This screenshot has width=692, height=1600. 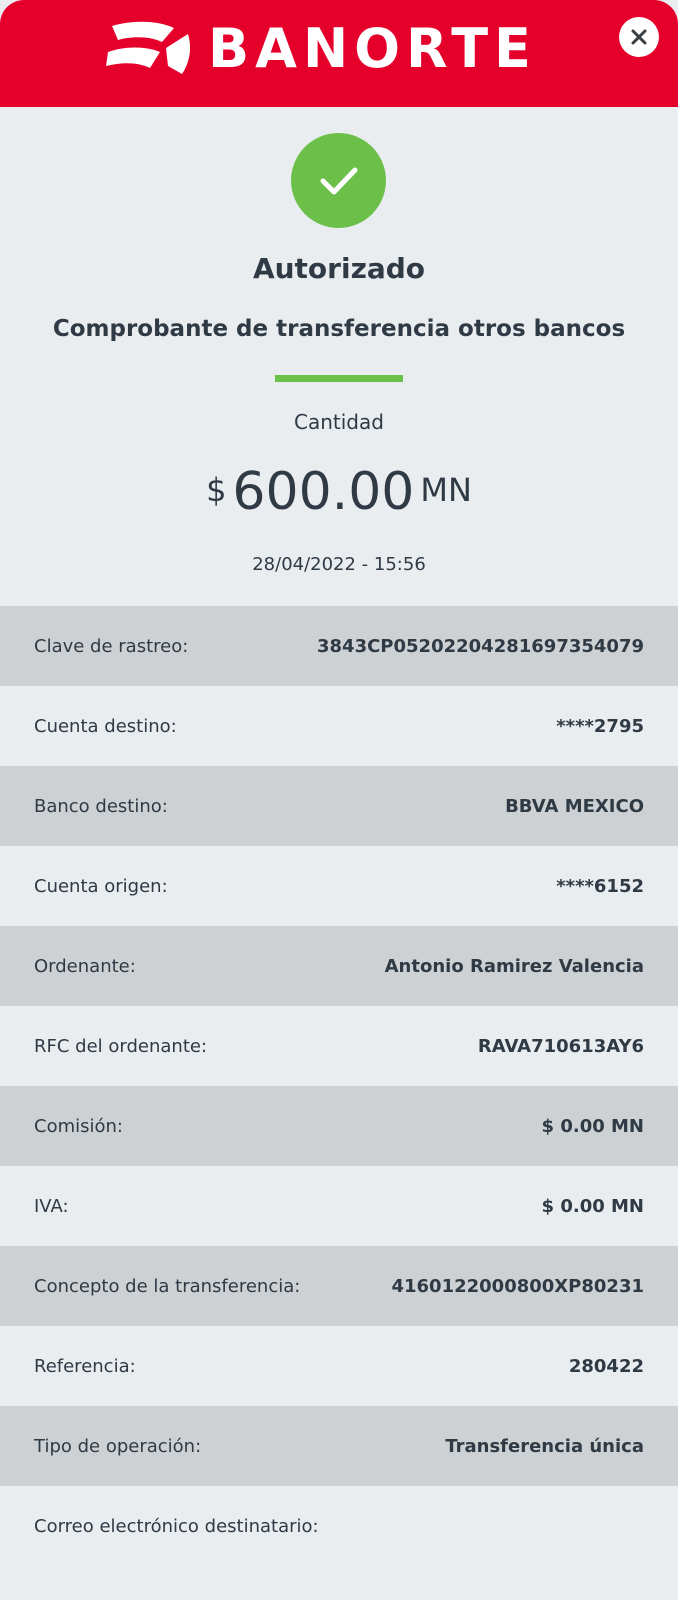 What do you see at coordinates (101, 806) in the screenshot?
I see `detail-label: Banco destino:` at bounding box center [101, 806].